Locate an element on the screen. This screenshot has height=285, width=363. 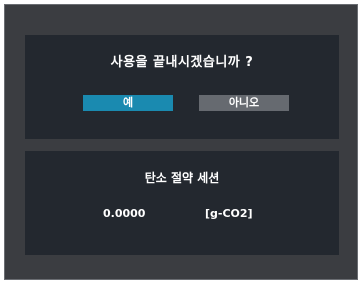
exit-question: 사용을 끝내시겠습니까 ? is located at coordinates (182, 62).